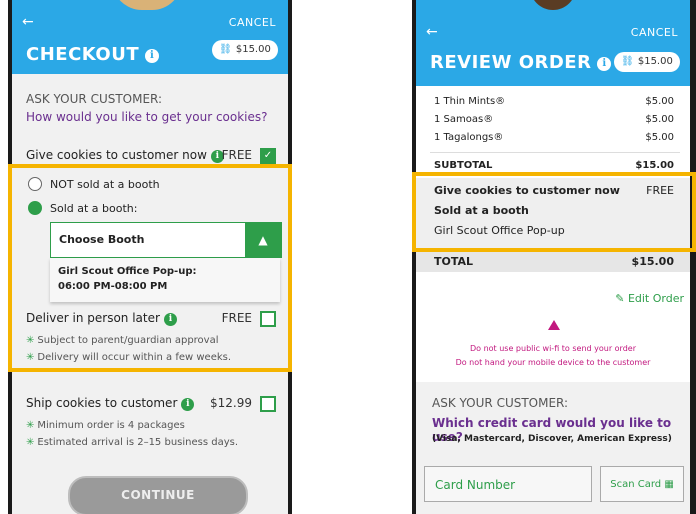  Describe the element at coordinates (508, 484) in the screenshot. I see `card-number-input: Card Number` at that location.